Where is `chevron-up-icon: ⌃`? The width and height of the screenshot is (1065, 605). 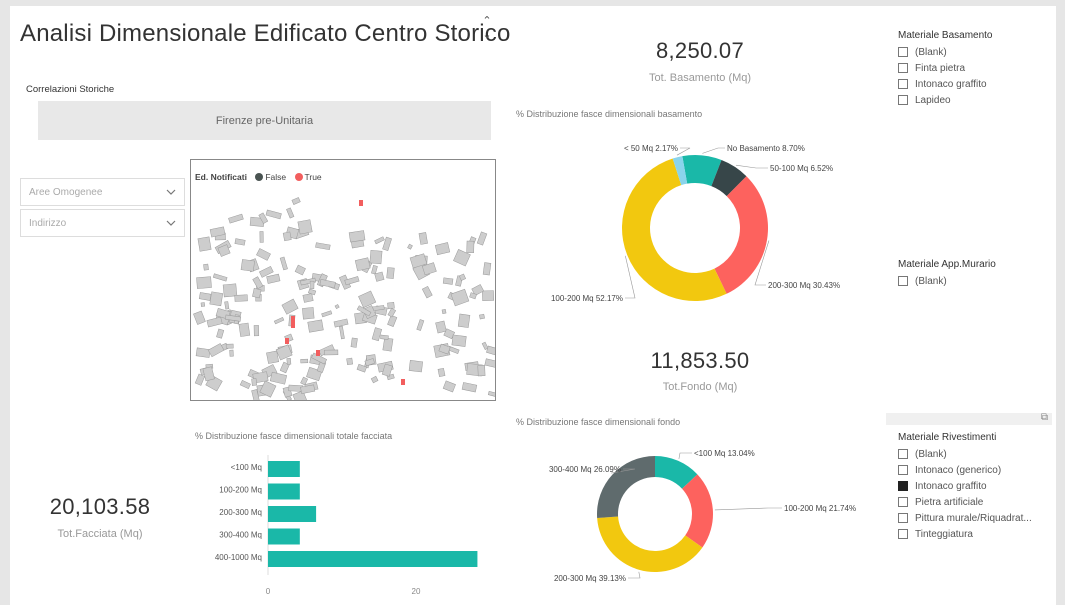
chevron-up-icon: ⌃ is located at coordinates (487, 21).